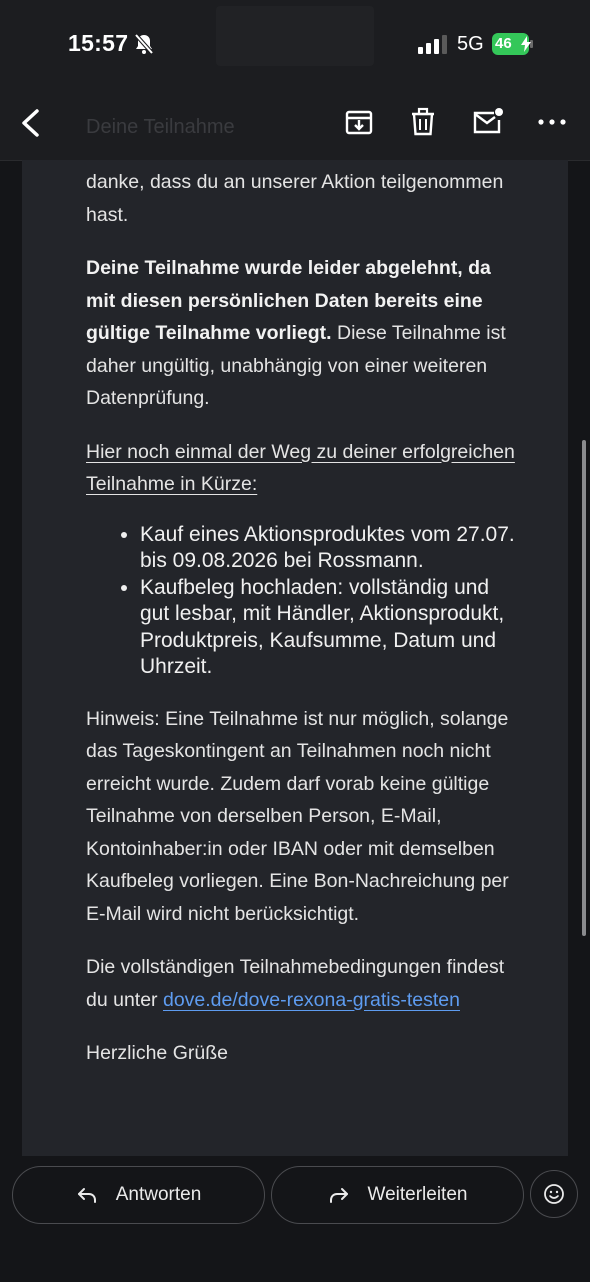 The image size is (590, 1282). Describe the element at coordinates (423, 122) in the screenshot. I see `trash-icon` at that location.